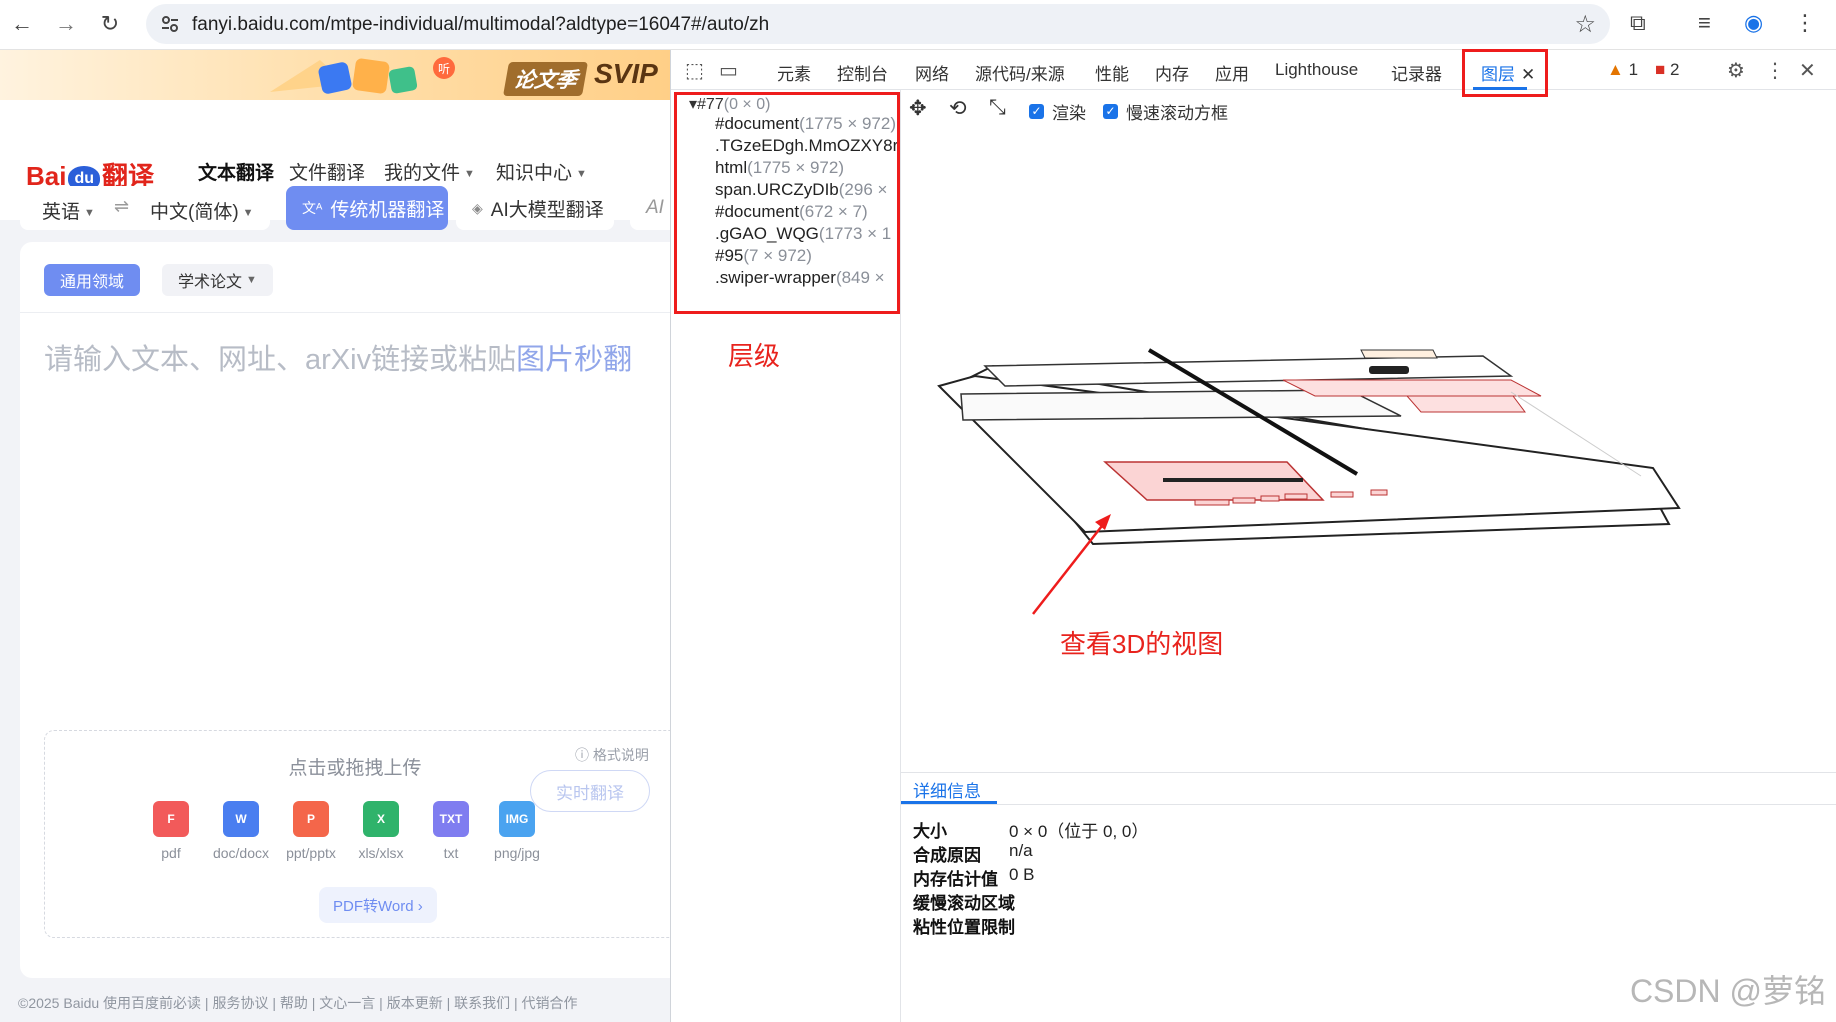 The image size is (1836, 1022). I want to click on detail-value: 0 × 0（位于 0, 0）, so click(1079, 831).